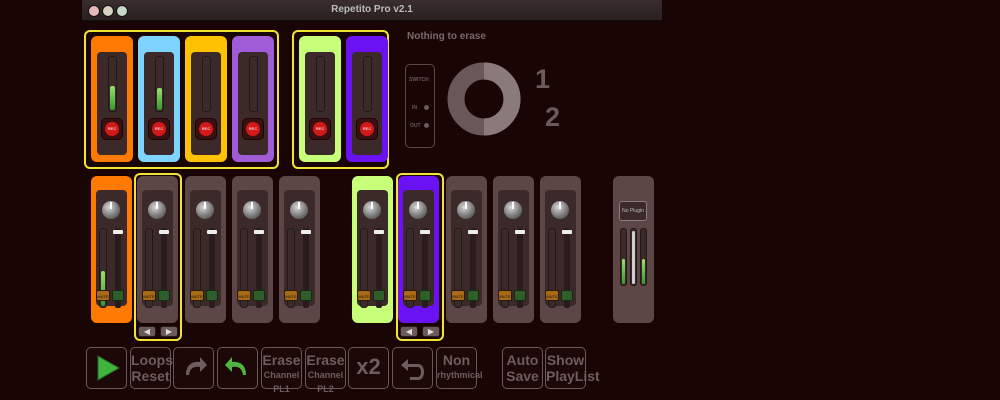 The height and width of the screenshot is (400, 1000). Describe the element at coordinates (412, 368) in the screenshot. I see `back-button` at that location.